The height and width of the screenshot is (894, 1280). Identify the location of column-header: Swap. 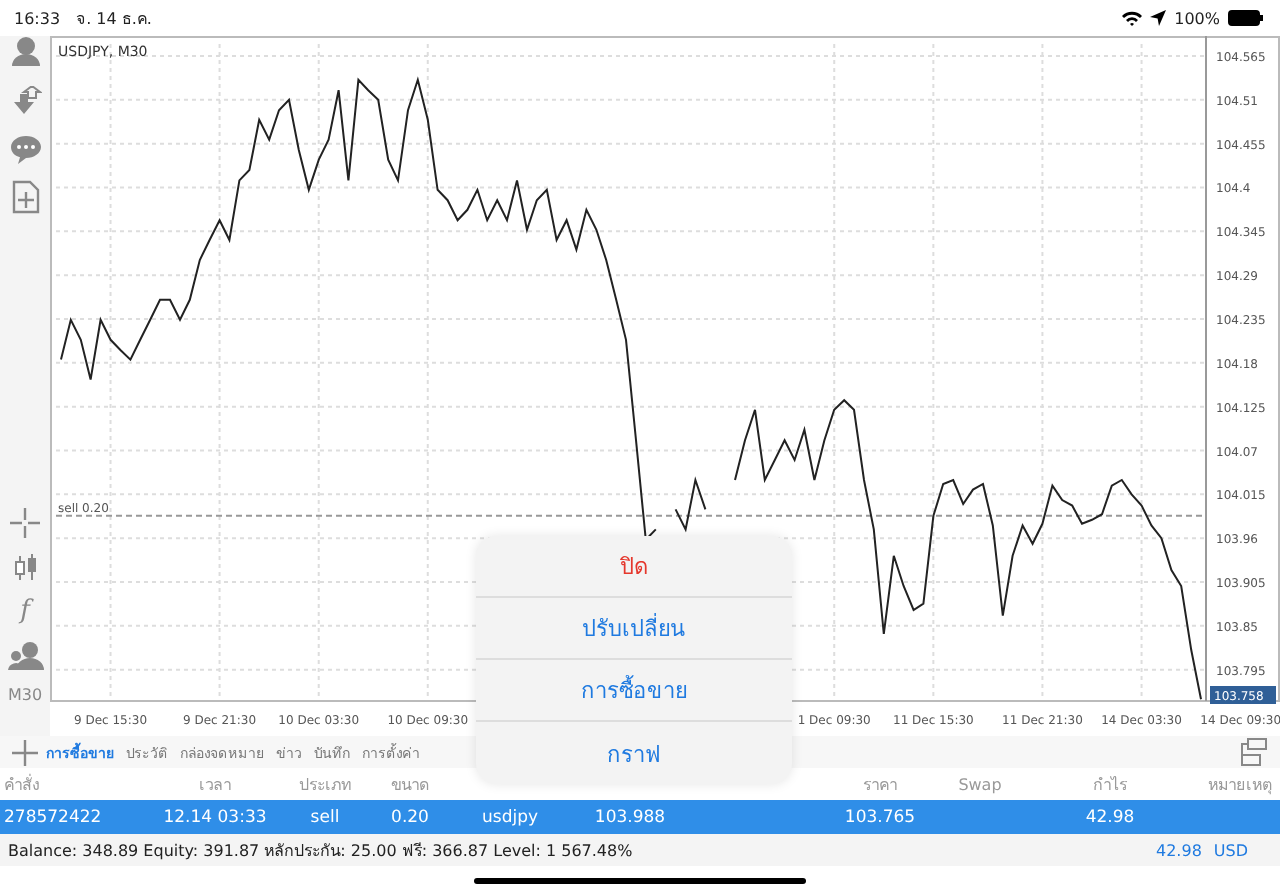
(980, 784).